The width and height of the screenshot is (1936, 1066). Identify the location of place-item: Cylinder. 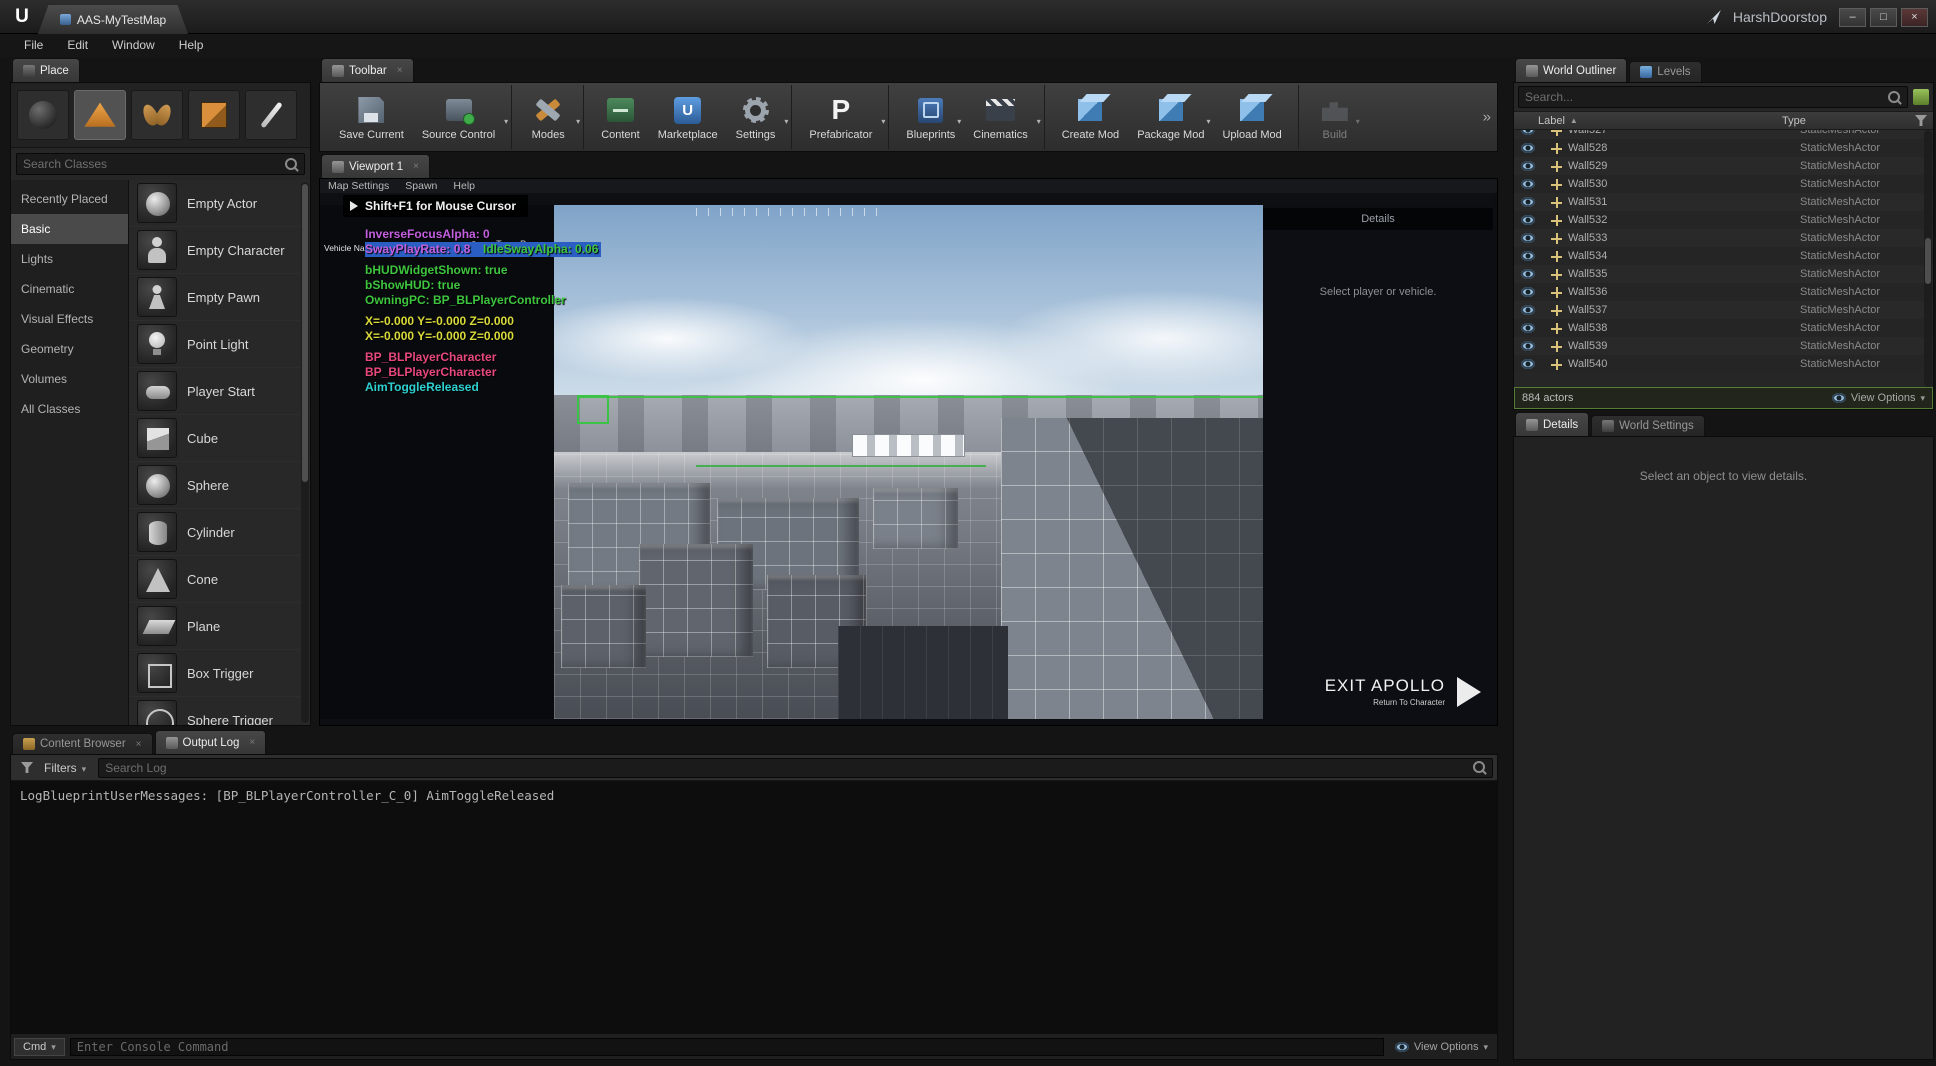
(219, 532).